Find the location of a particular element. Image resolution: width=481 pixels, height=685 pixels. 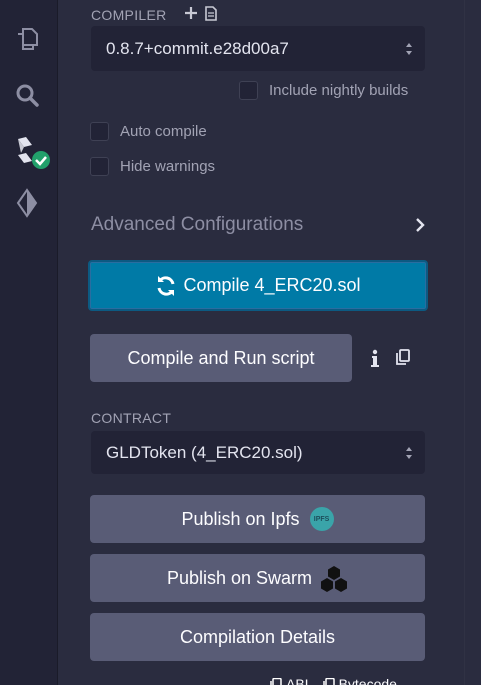

nightly-builds-checkbox is located at coordinates (248, 90).